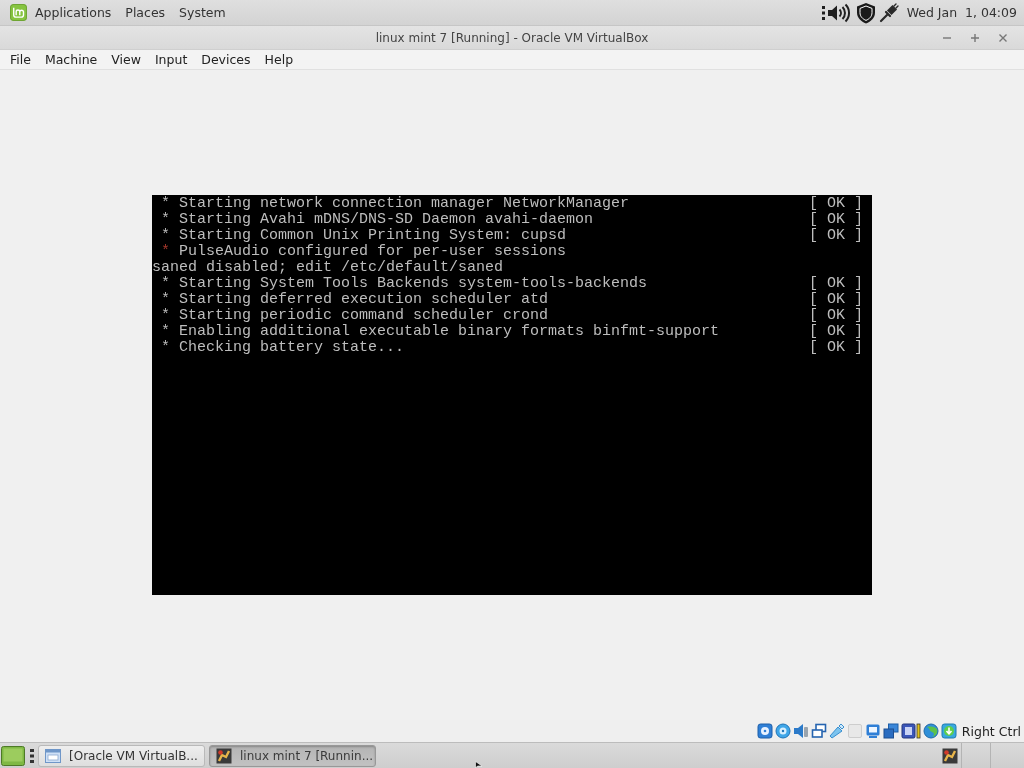  Describe the element at coordinates (818, 731) in the screenshot. I see `monitors-icon` at that location.